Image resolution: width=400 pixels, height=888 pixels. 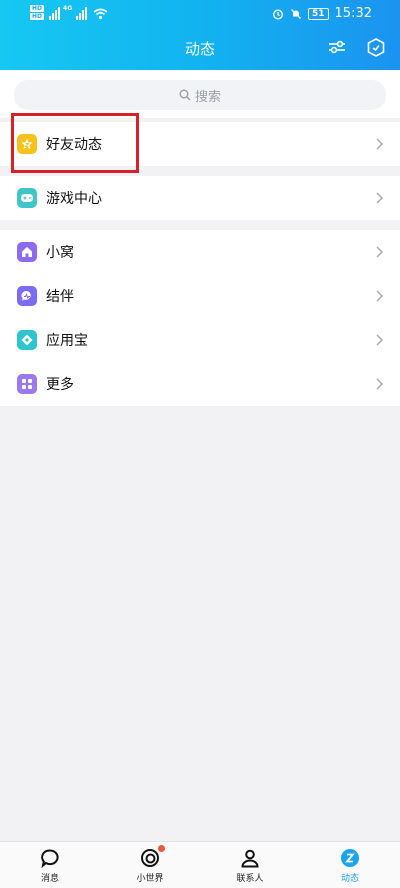 I want to click on tab-label: 动态, so click(x=349, y=879).